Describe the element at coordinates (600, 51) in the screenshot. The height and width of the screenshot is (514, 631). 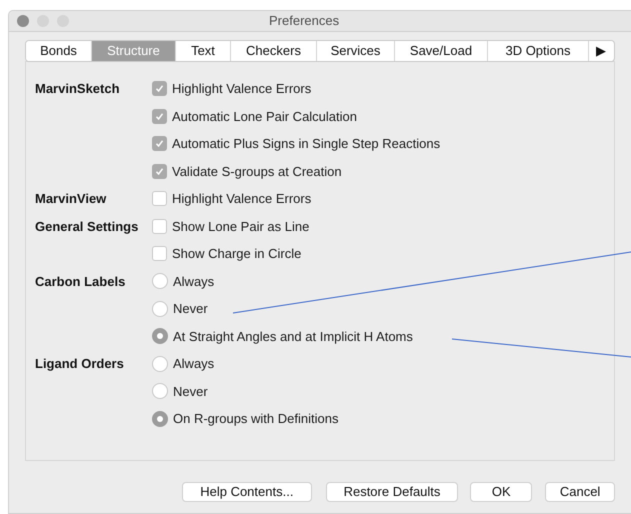
I see `tab: ▶` at that location.